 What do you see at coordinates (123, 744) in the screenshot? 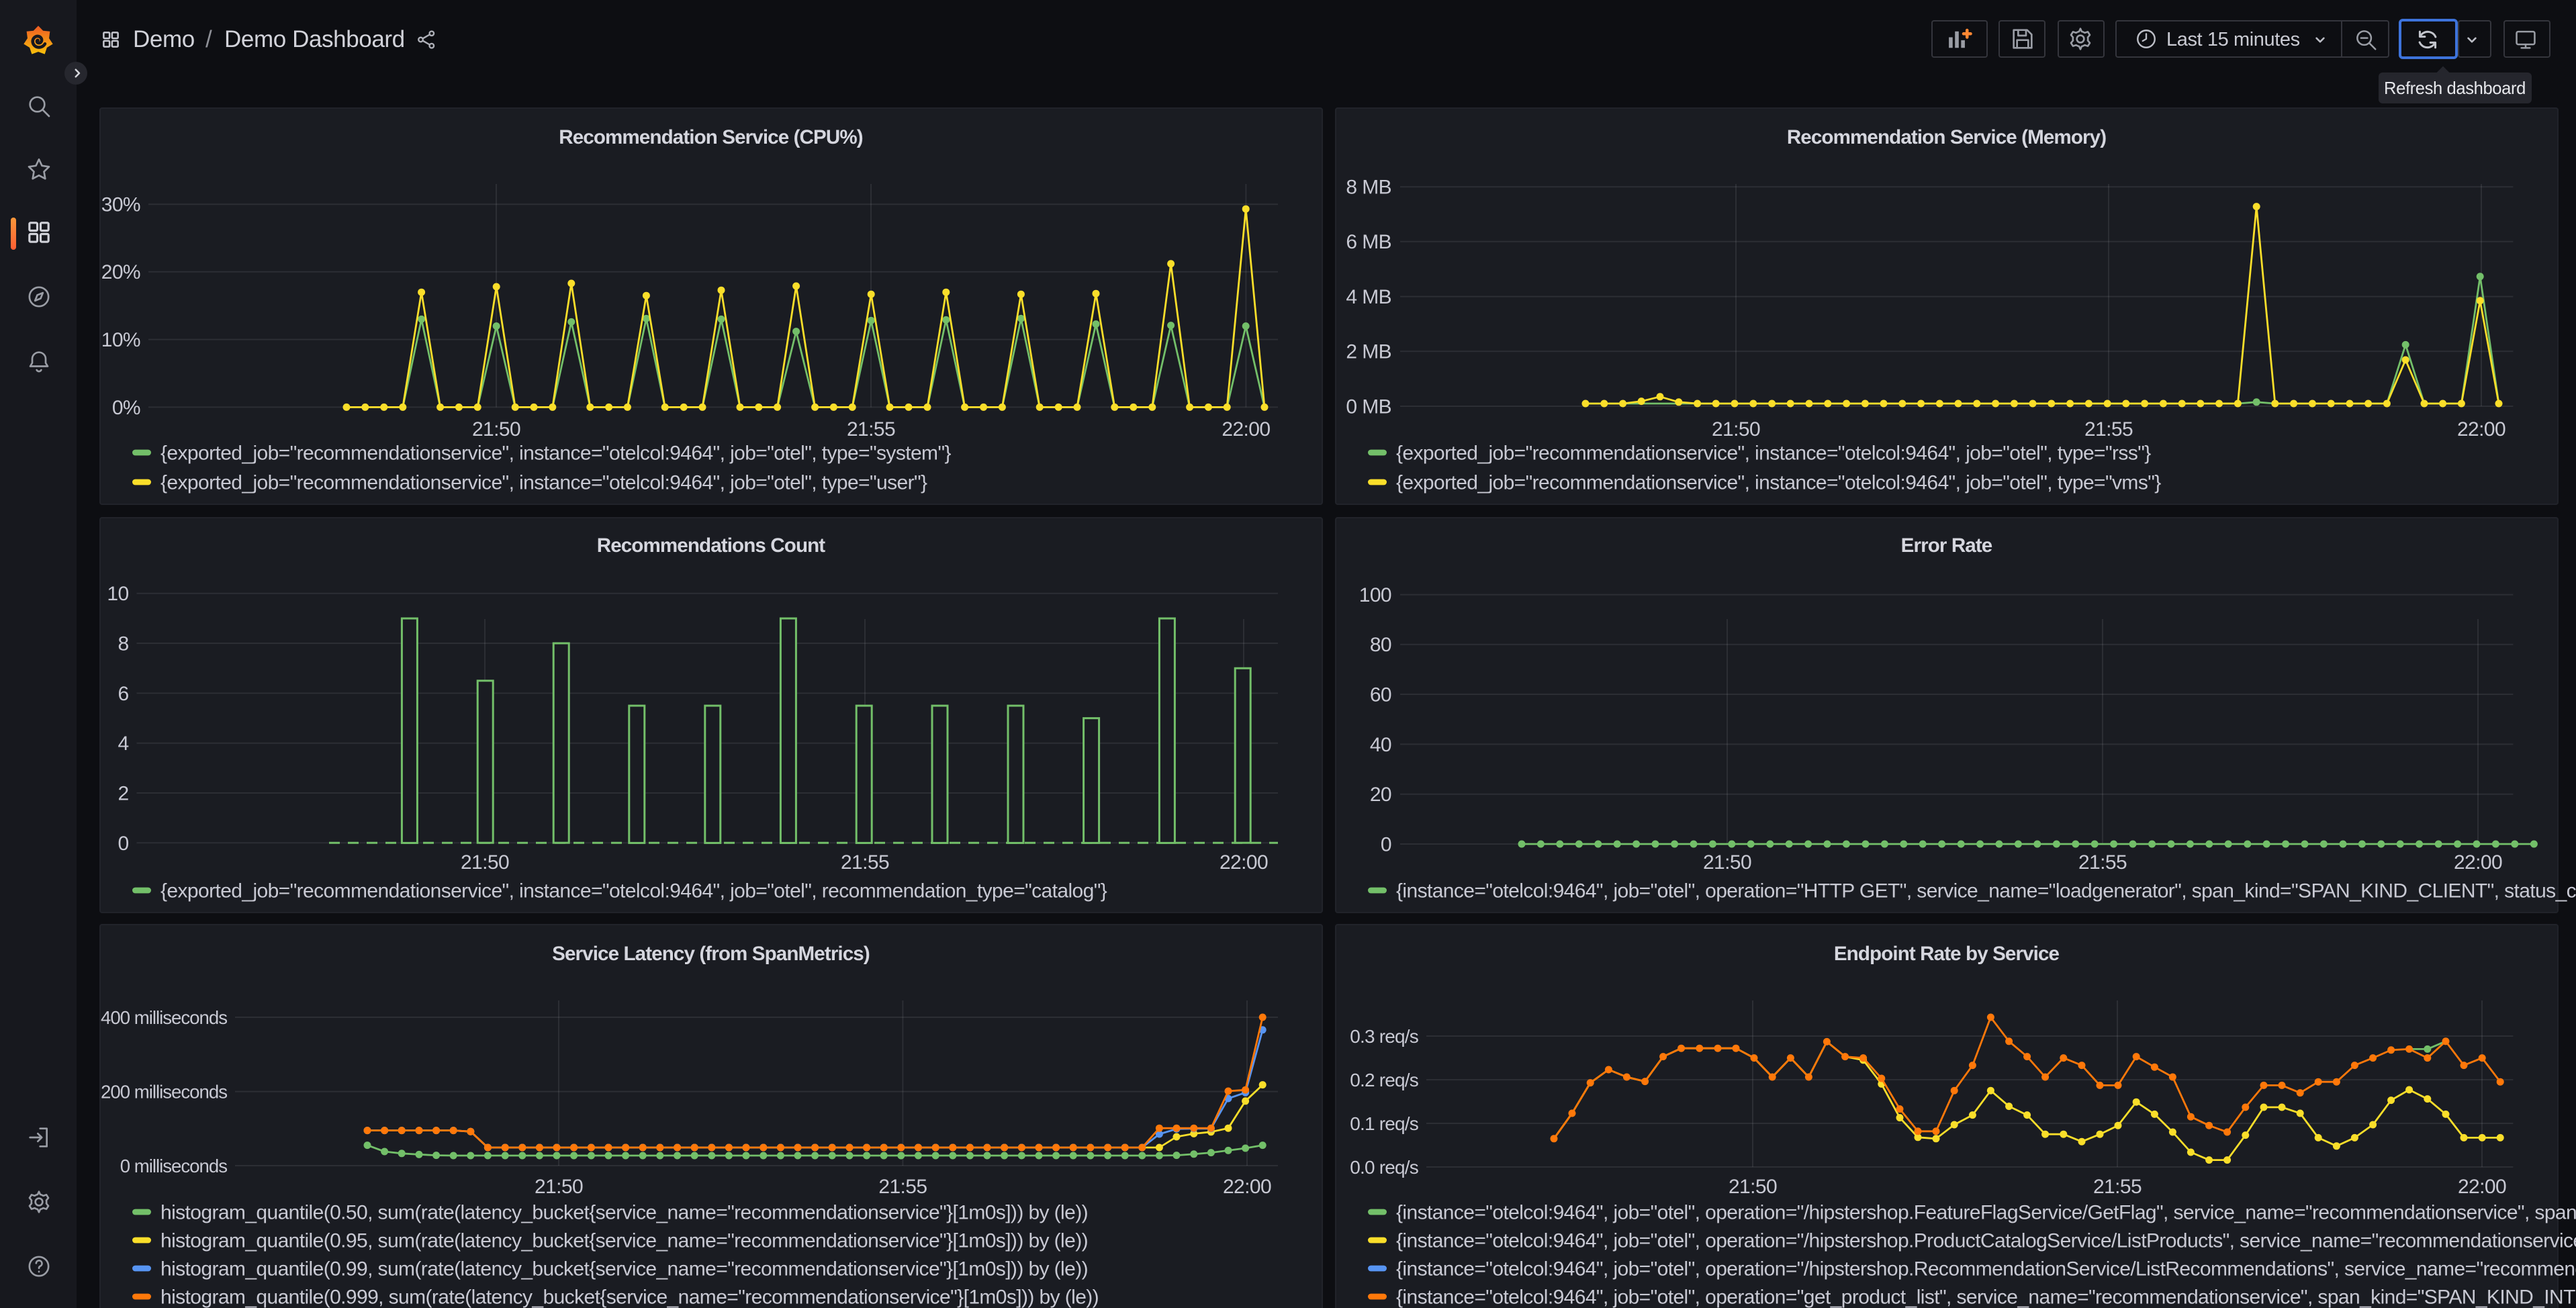
I see `svg-text: 4` at bounding box center [123, 744].